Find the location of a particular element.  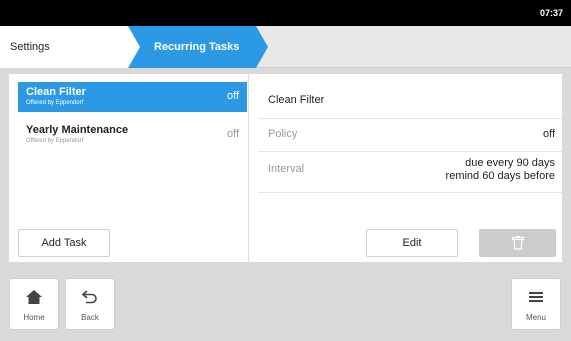

back-arrow-icon is located at coordinates (90, 297).